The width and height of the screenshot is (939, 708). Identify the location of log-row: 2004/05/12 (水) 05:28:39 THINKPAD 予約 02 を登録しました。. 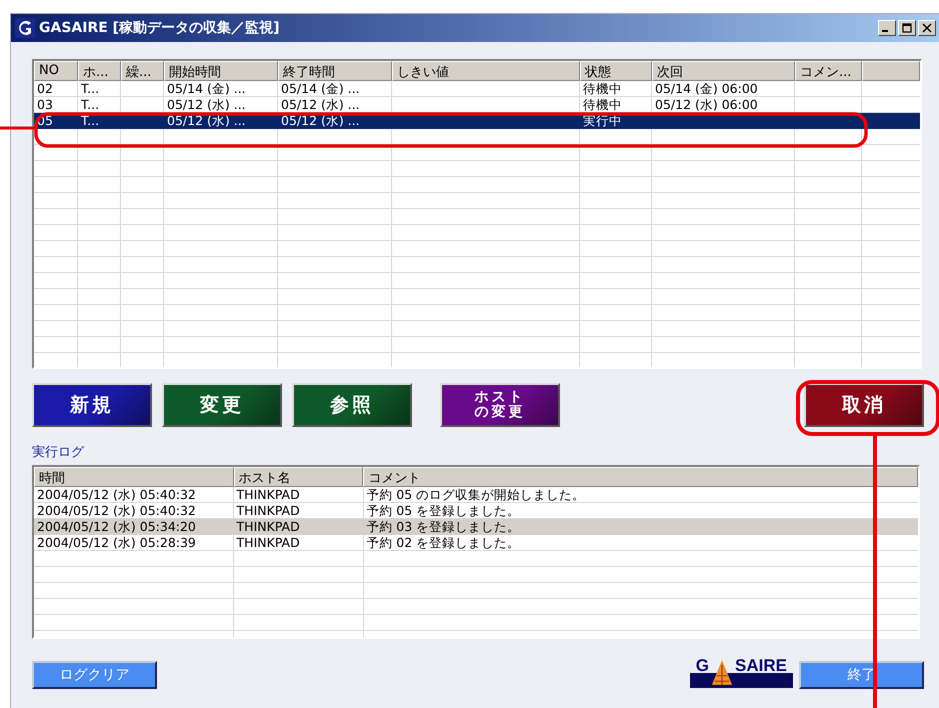
(476, 543).